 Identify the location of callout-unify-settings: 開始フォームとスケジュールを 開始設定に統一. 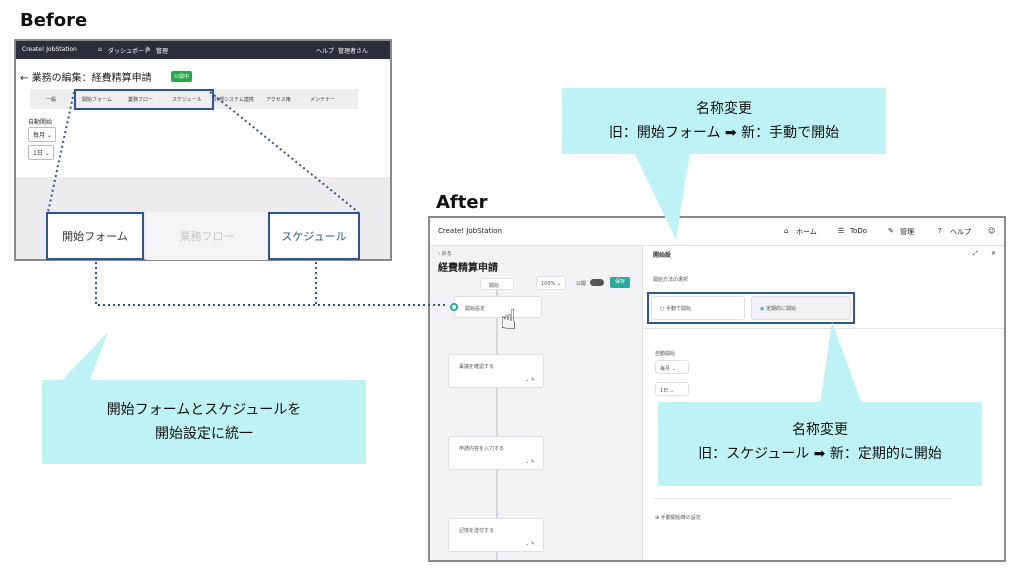
(204, 422).